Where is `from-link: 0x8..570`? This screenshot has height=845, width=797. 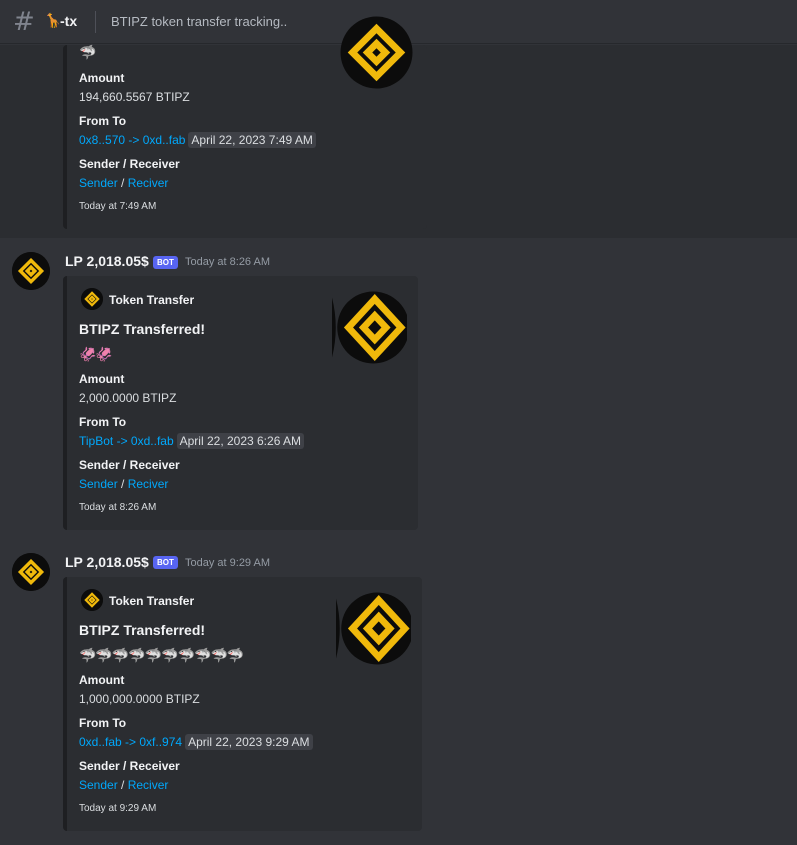 from-link: 0x8..570 is located at coordinates (102, 140).